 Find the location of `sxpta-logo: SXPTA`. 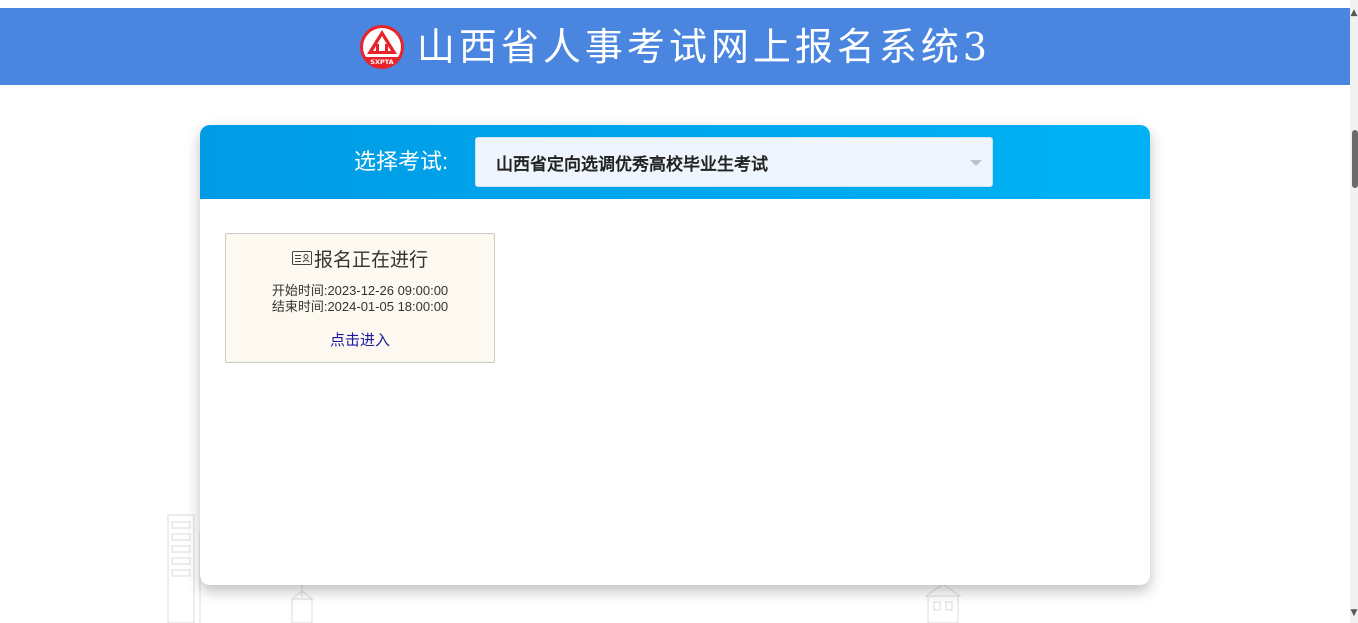

sxpta-logo: SXPTA is located at coordinates (381, 46).